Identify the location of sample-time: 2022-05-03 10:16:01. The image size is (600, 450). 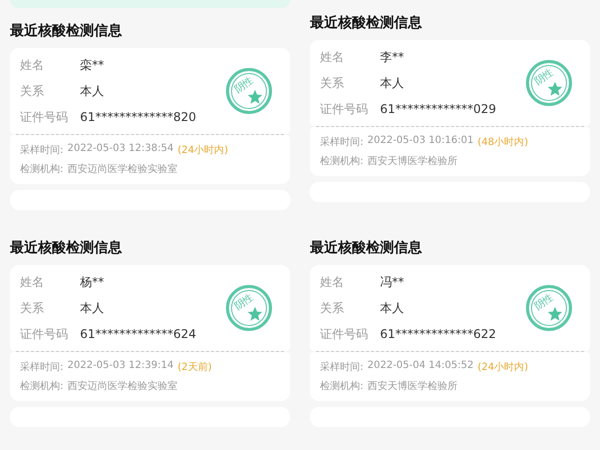
(420, 141).